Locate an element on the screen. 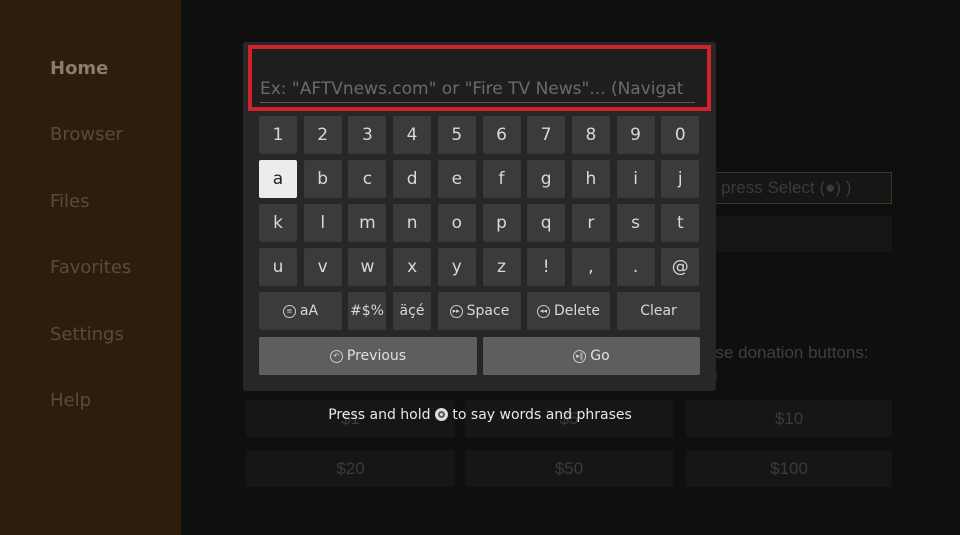  key-c: c is located at coordinates (367, 179).